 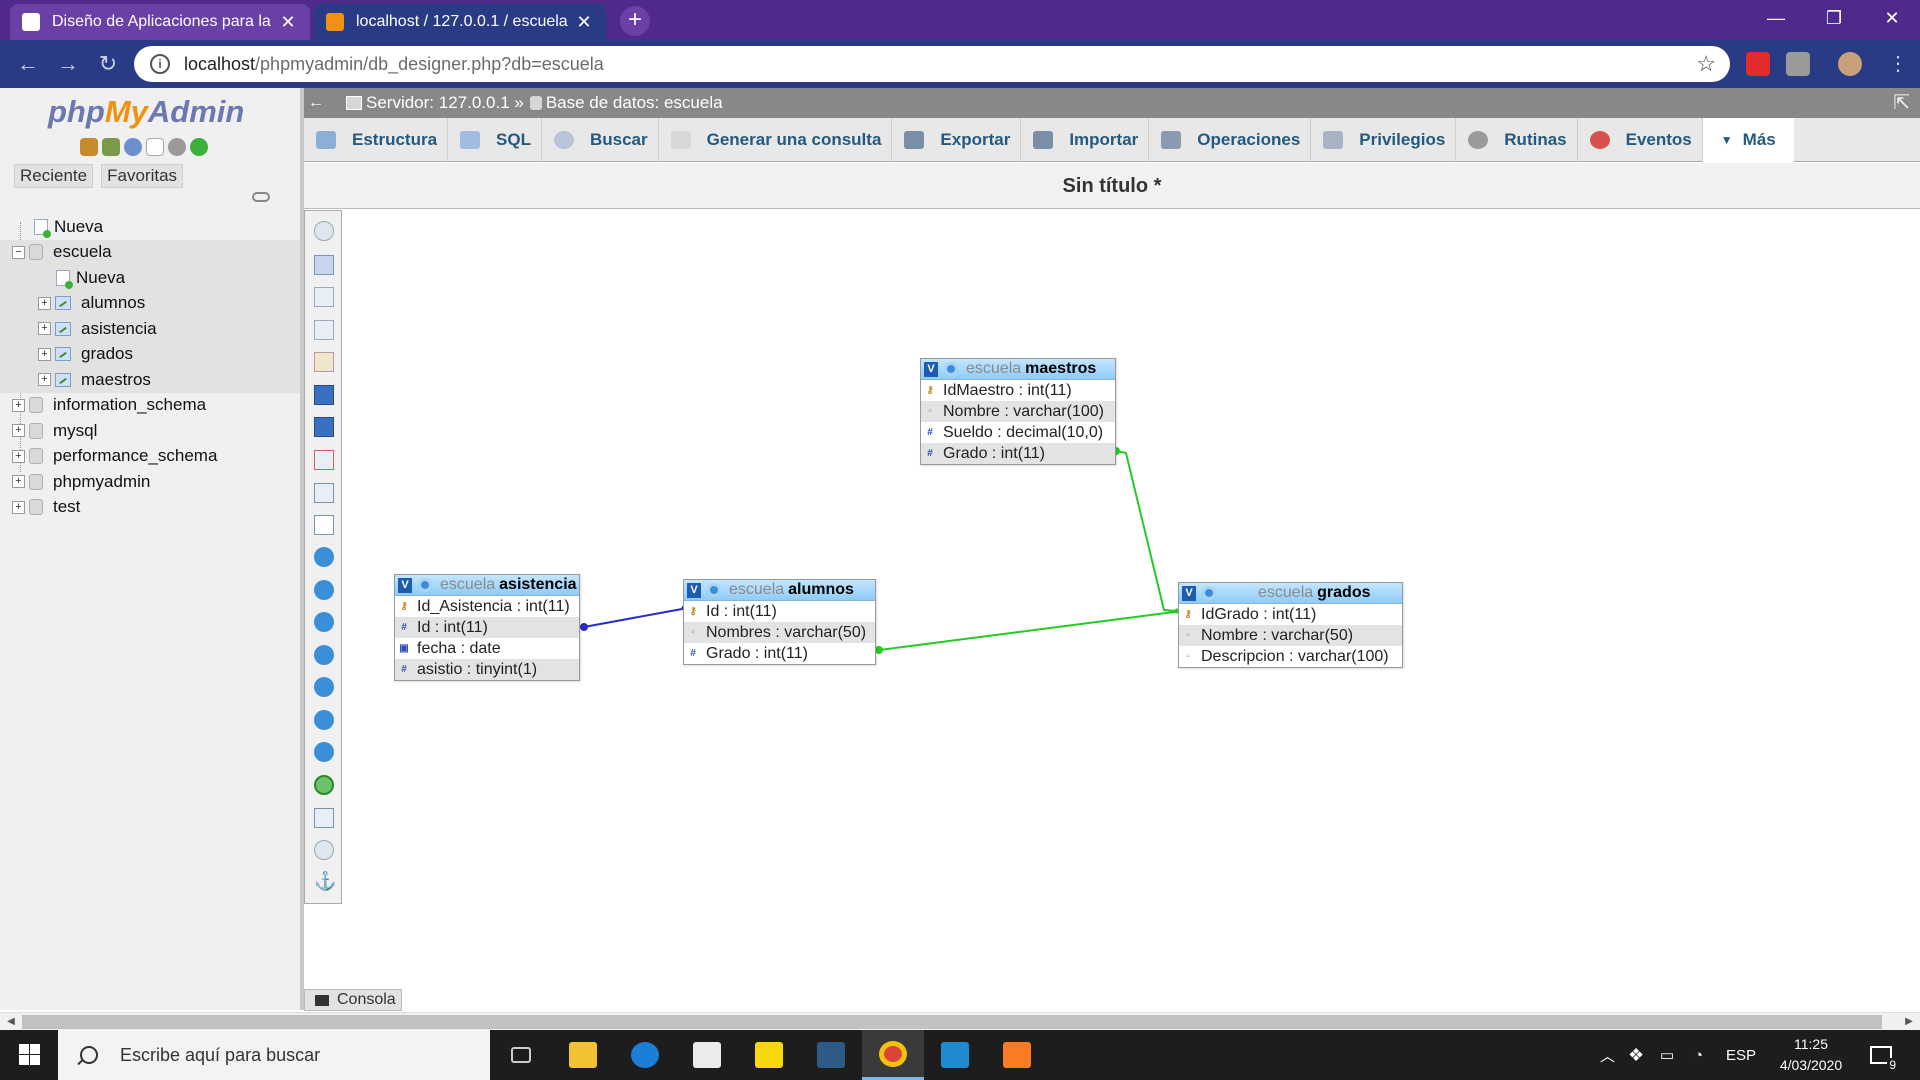 I want to click on tree-node-table-grados: + grados, so click(x=150, y=354).